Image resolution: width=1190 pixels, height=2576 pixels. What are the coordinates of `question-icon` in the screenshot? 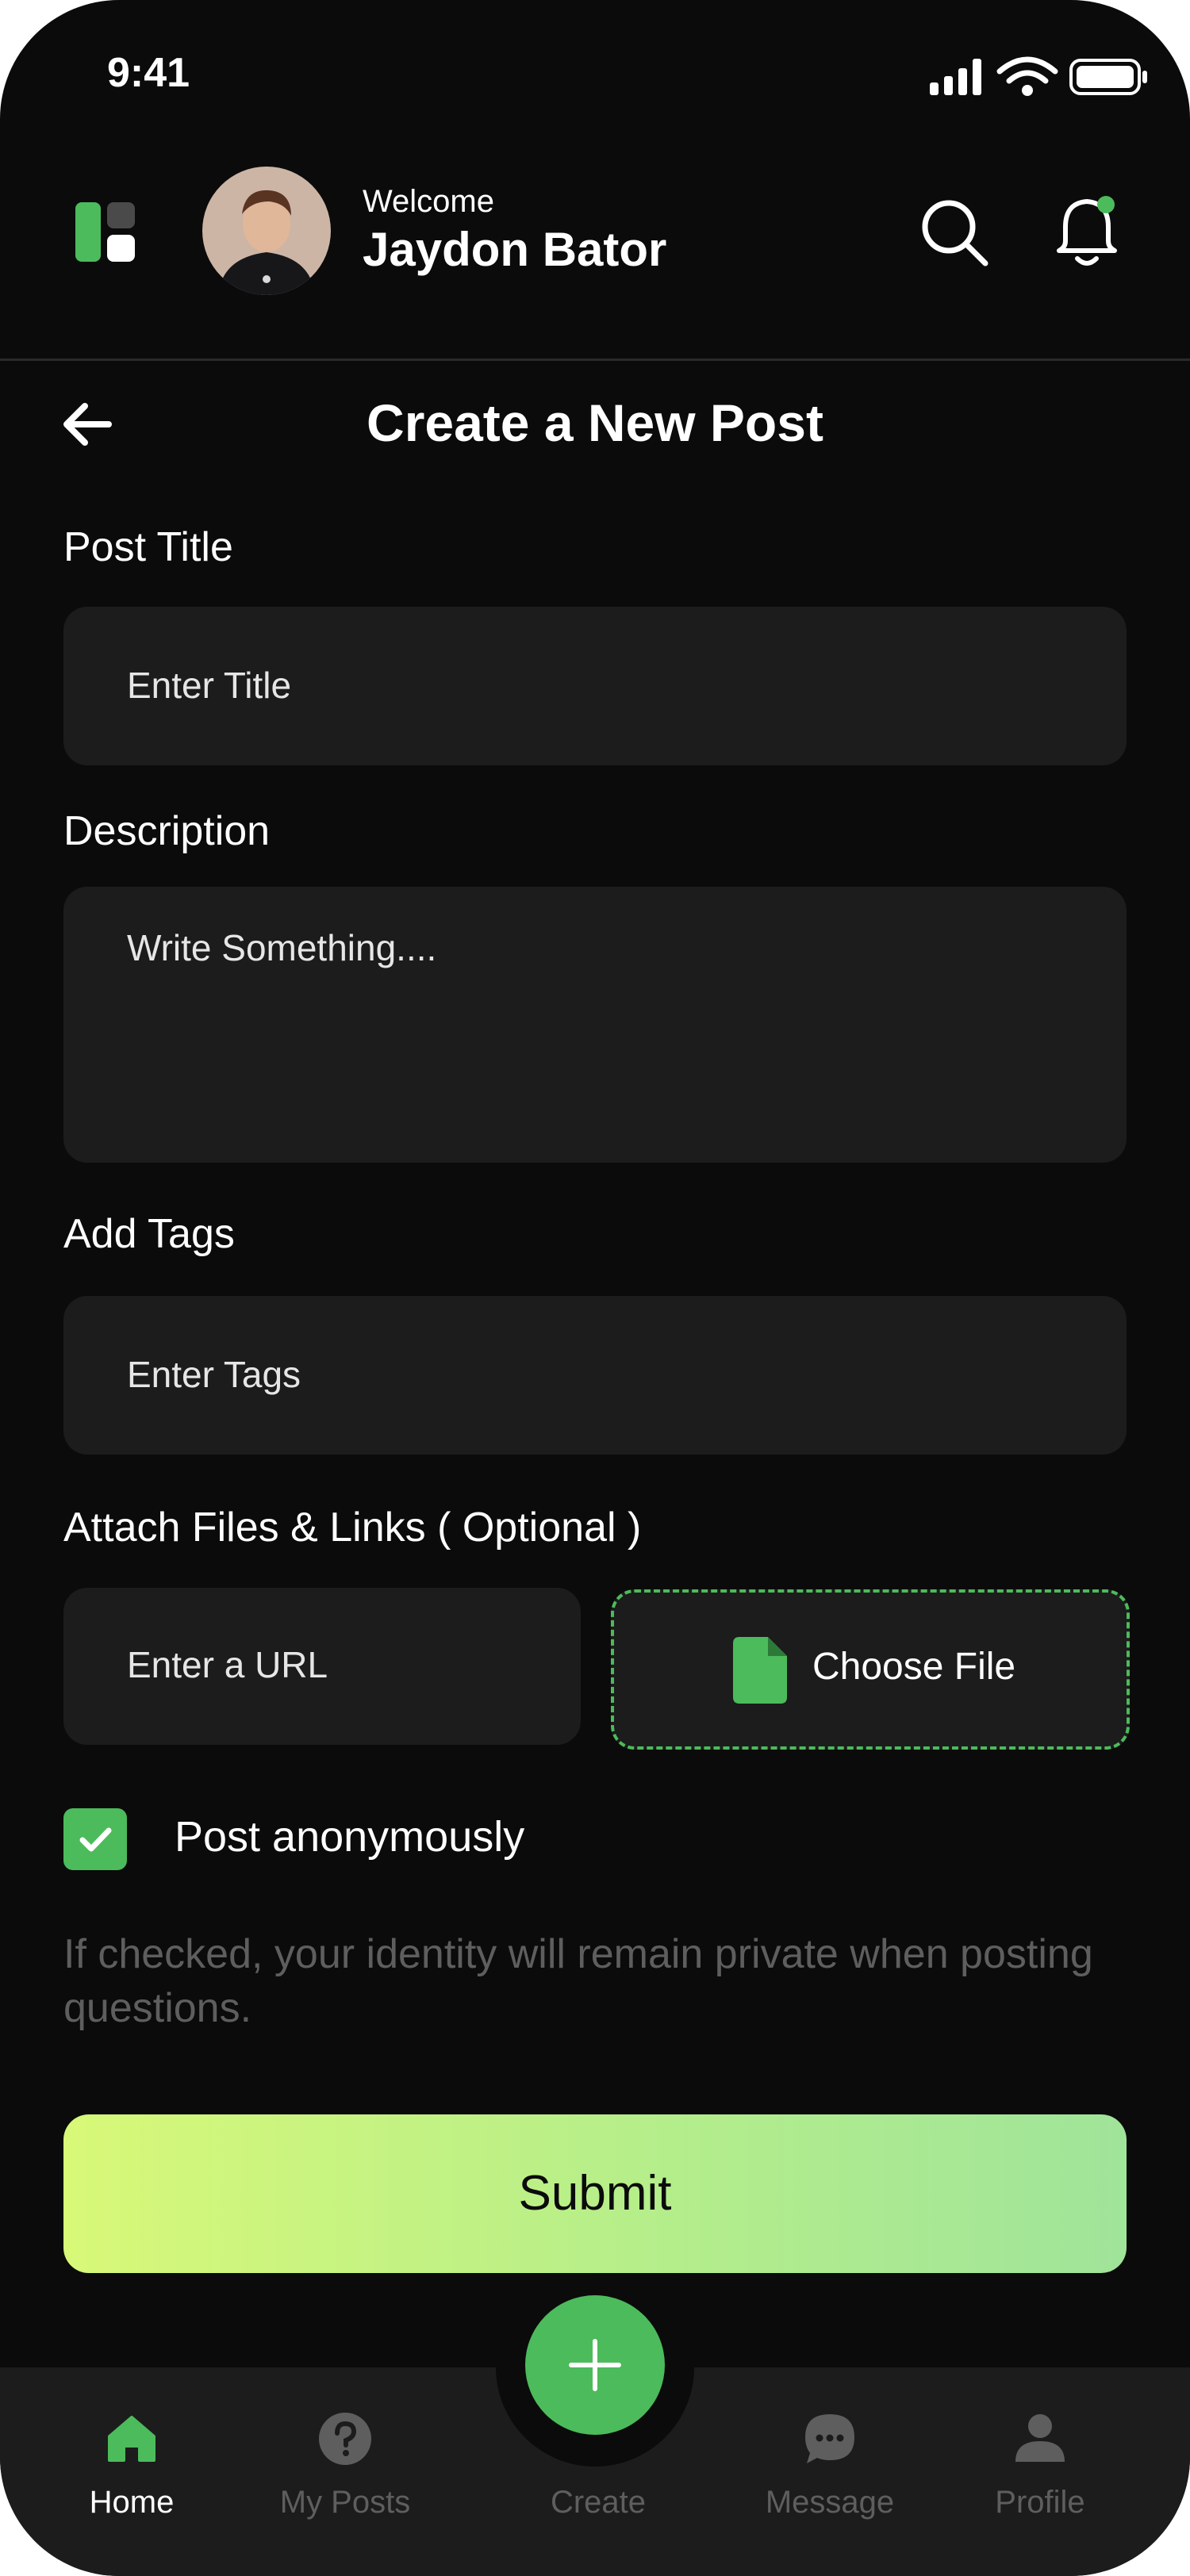 It's located at (345, 2439).